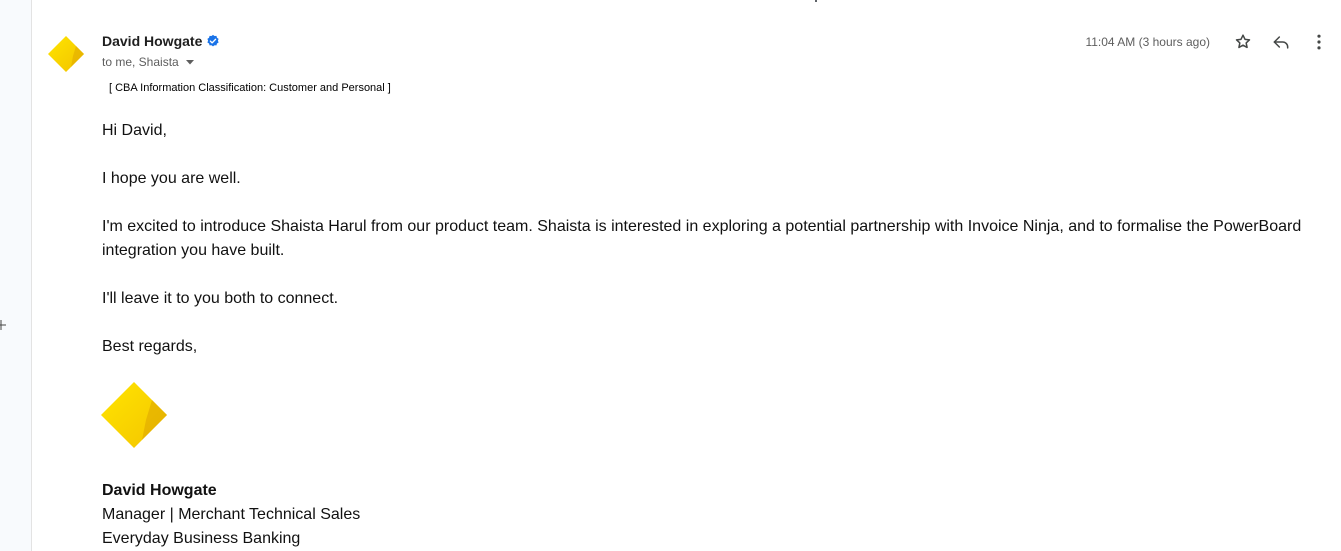 The height and width of the screenshot is (551, 1341). I want to click on more-vert-icon, so click(1319, 42).